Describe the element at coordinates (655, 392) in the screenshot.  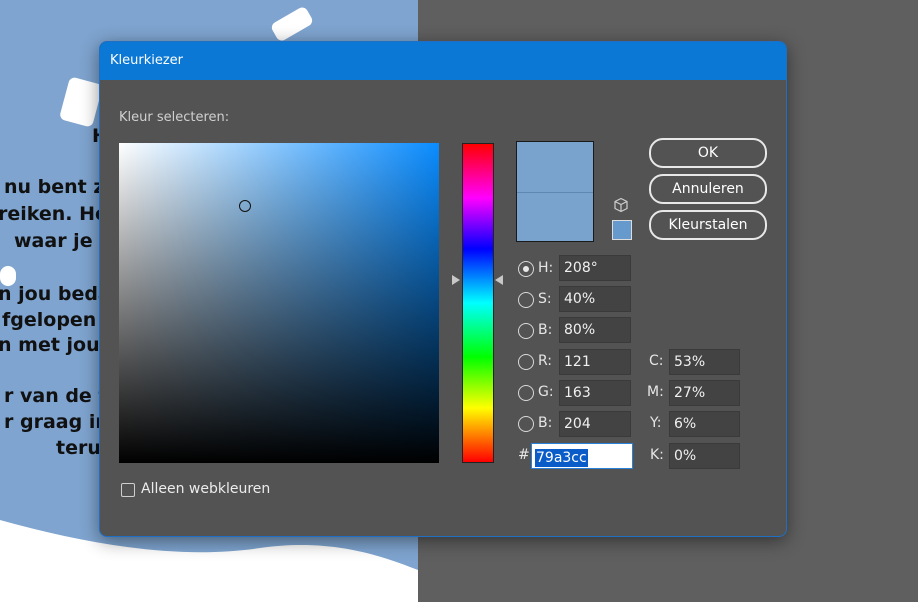
I see `magenta-label: M:` at that location.